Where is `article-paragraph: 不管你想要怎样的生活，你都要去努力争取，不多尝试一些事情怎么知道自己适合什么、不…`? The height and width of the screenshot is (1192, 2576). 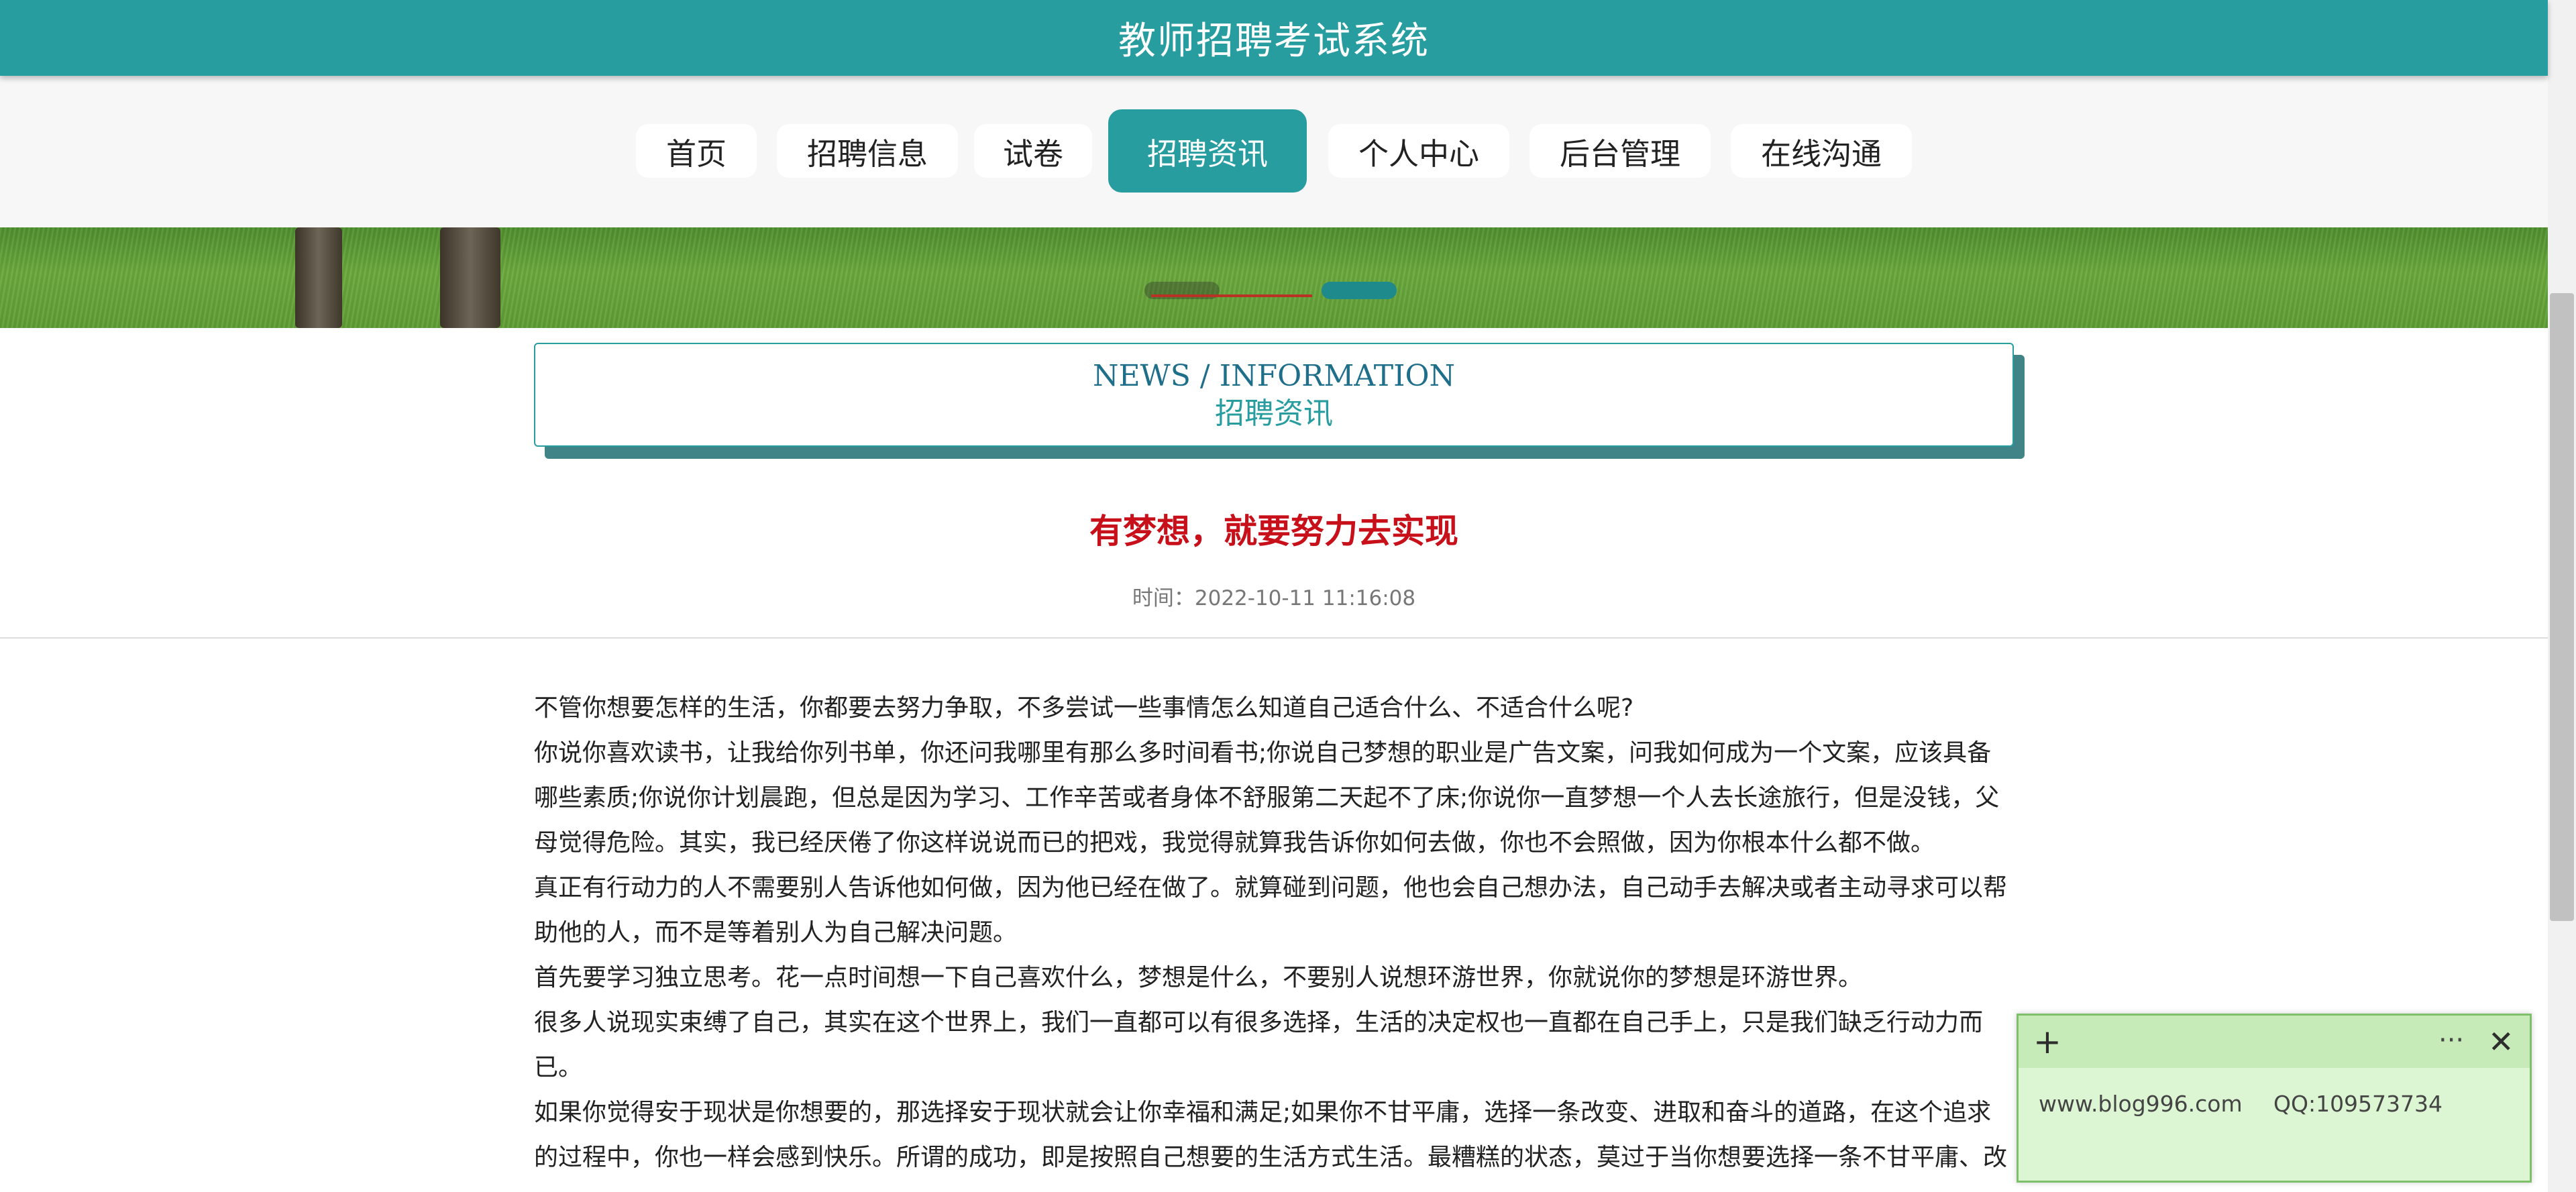
article-paragraph: 不管你想要怎样的生活，你都要去努力争取，不多尝试一些事情怎么知道自己适合什么、不… is located at coordinates (1084, 708).